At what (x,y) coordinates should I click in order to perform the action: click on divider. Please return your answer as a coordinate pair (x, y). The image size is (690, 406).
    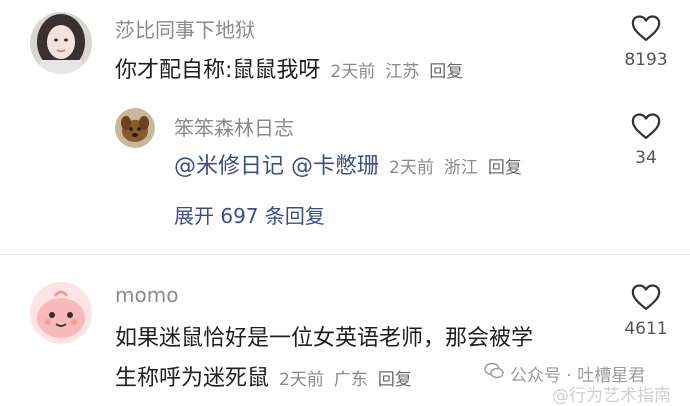
    Looking at the image, I should click on (345, 254).